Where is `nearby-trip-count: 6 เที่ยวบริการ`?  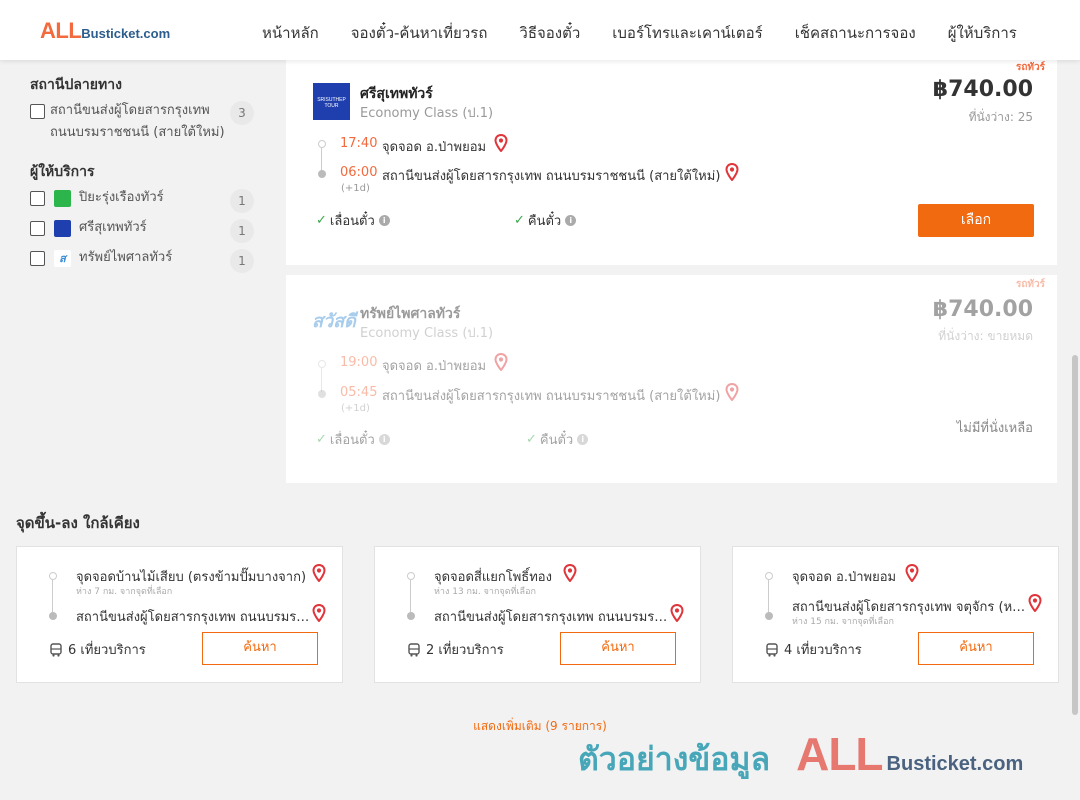 nearby-trip-count: 6 เที่ยวบริการ is located at coordinates (97, 649).